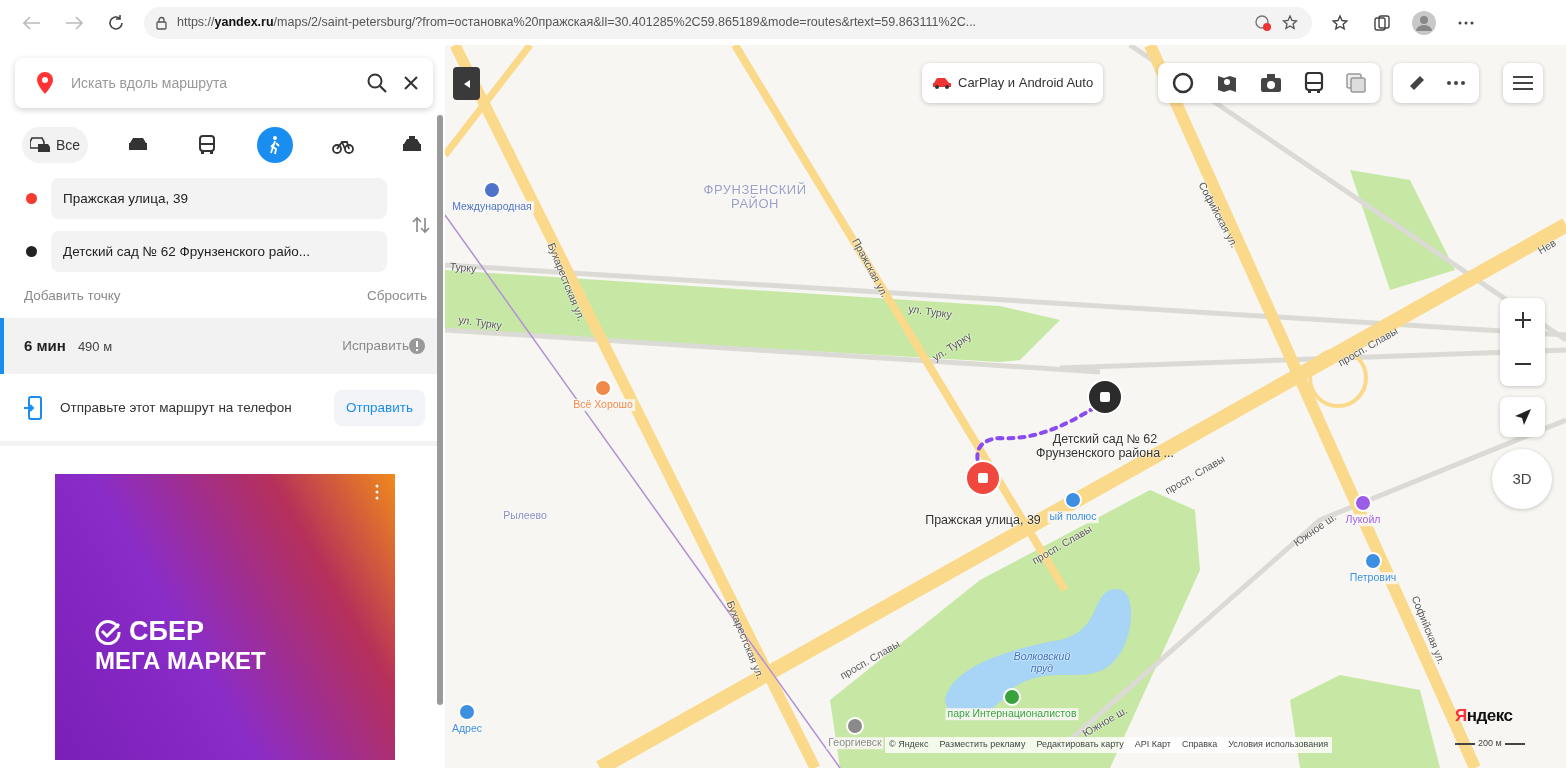  What do you see at coordinates (1152, 745) in the screenshot?
I see `footer-link: API Карт` at bounding box center [1152, 745].